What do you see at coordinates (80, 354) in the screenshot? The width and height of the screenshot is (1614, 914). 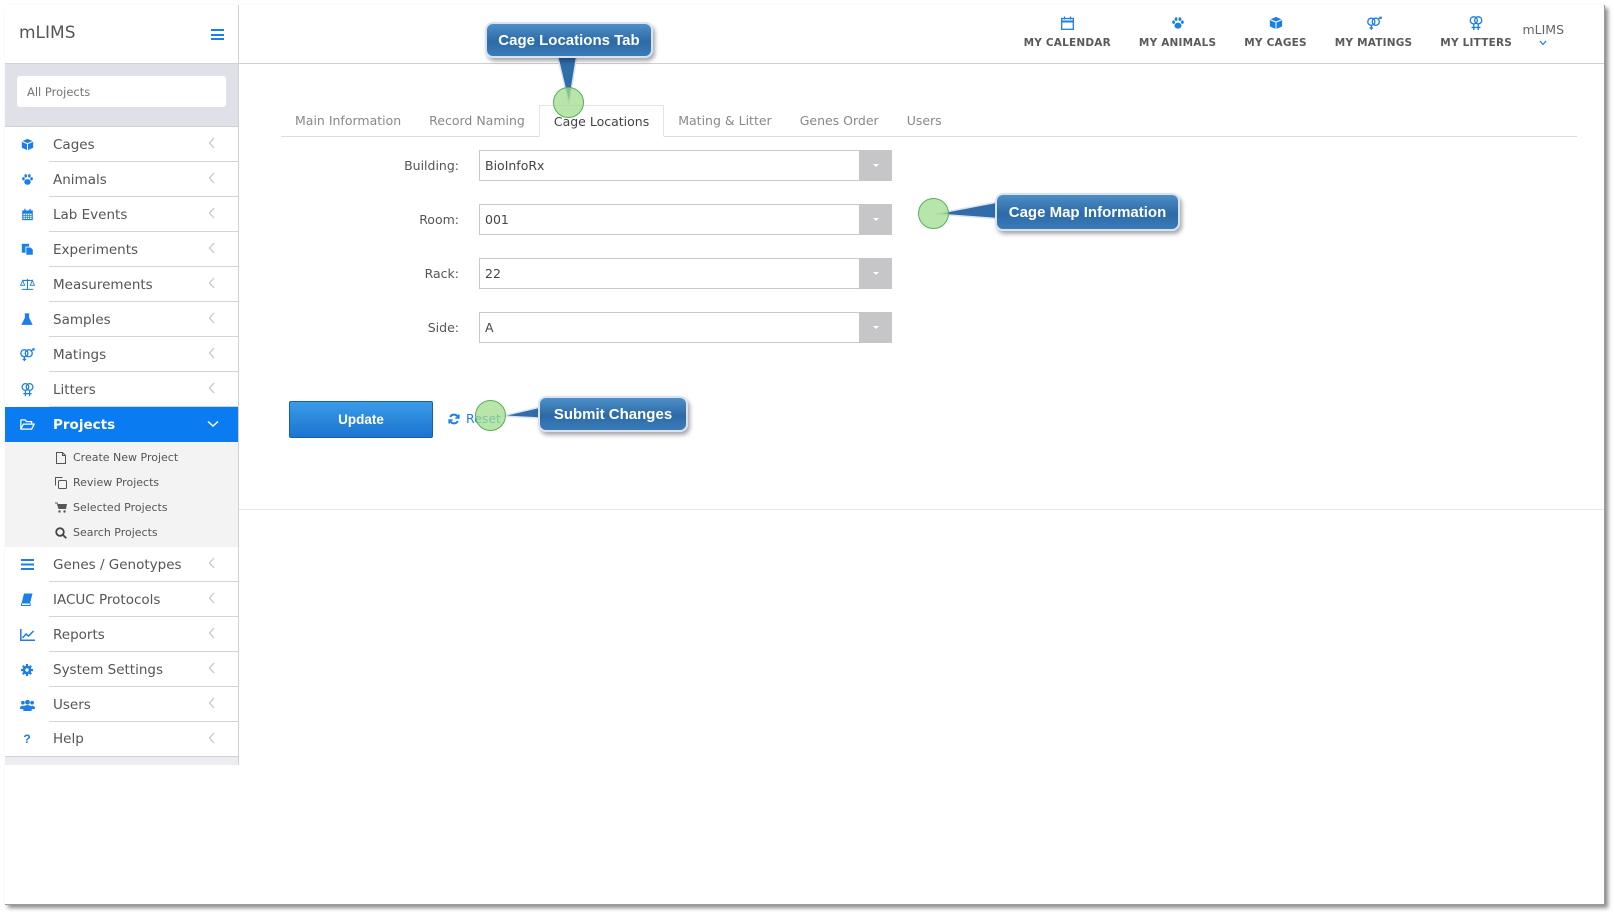 I see `sidebar-item-label: Matings` at bounding box center [80, 354].